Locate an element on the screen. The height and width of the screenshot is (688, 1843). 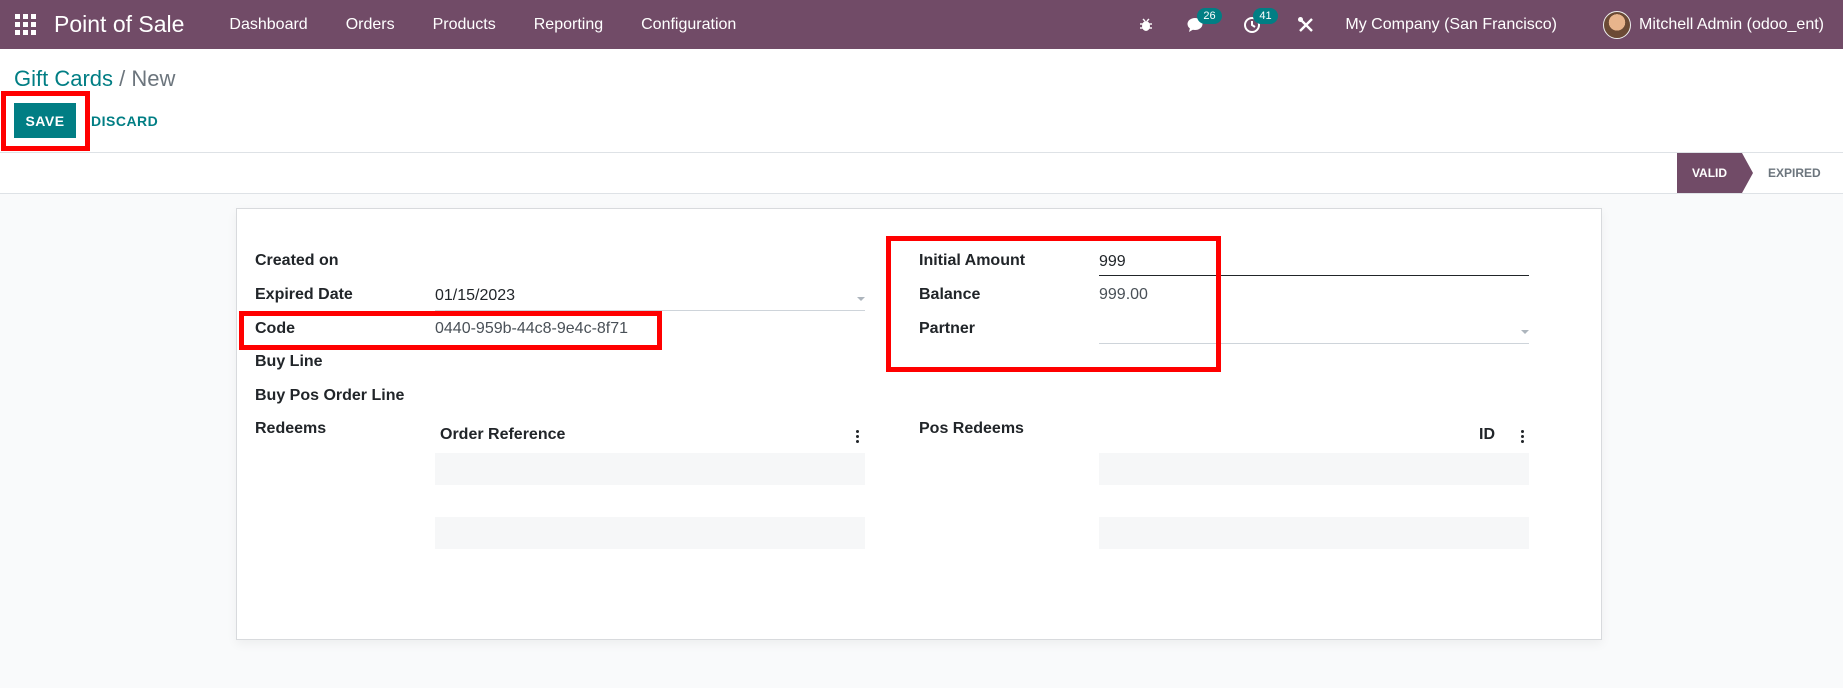
pos-redeems-optional-columns-icon is located at coordinates (1523, 437).